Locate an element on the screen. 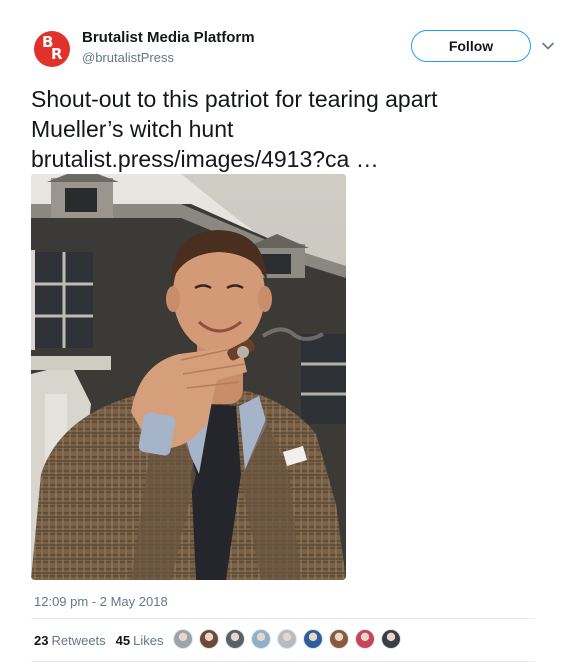 The height and width of the screenshot is (666, 564). divider-bottom is located at coordinates (282, 661).